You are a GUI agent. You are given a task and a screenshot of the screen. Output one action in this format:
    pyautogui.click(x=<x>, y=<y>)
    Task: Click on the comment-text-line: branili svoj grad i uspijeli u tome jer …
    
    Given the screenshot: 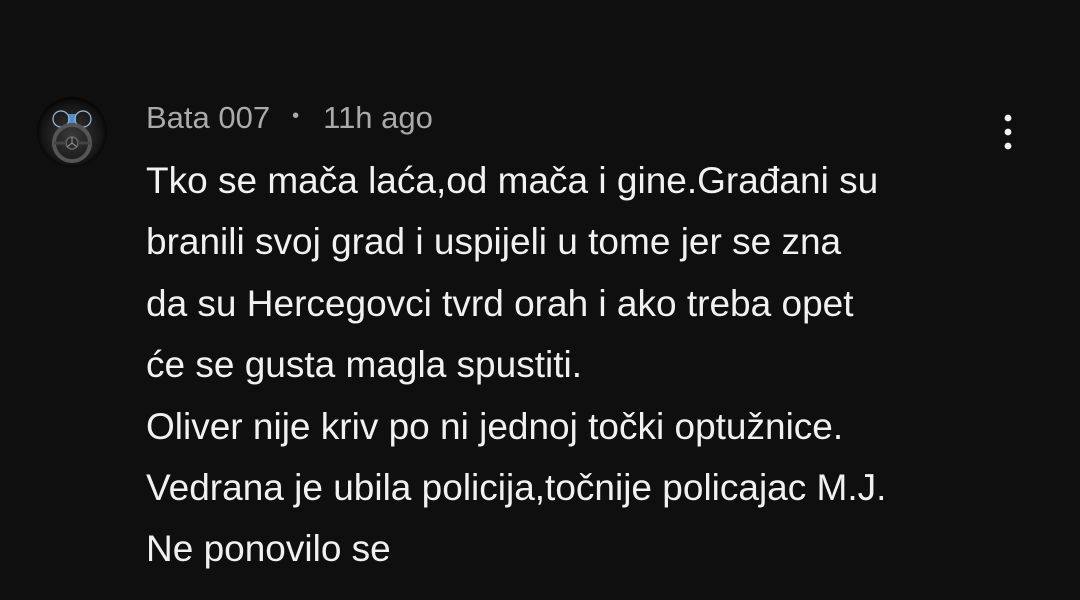 What is the action you would take?
    pyautogui.click(x=494, y=242)
    